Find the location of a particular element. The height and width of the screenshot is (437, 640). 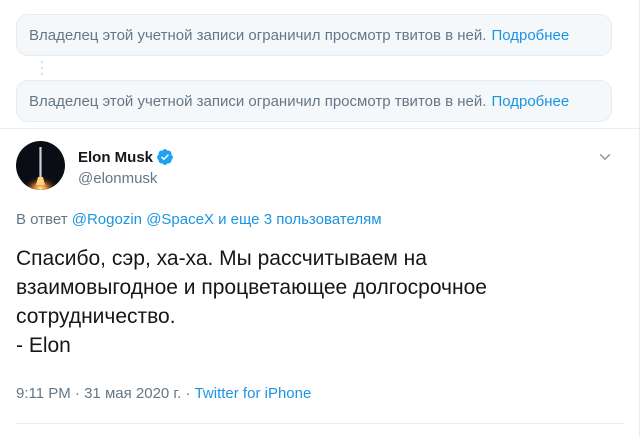

author-name-text: Elon Musk is located at coordinates (116, 157).